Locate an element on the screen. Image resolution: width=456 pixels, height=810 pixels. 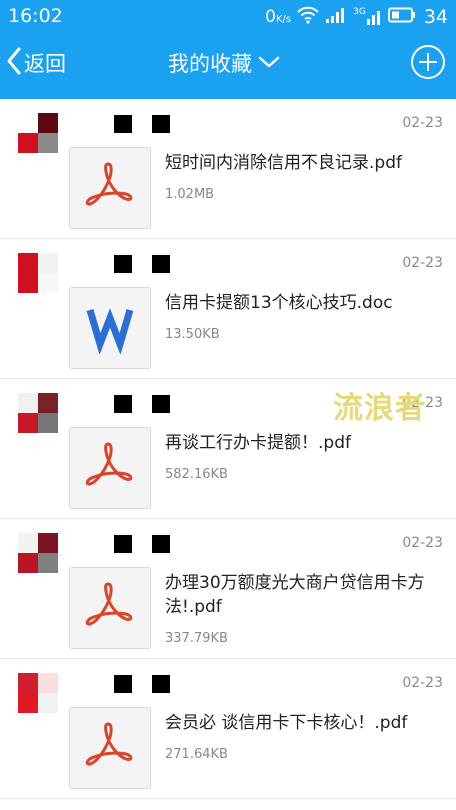
file-size: 1.02MB is located at coordinates (190, 194).